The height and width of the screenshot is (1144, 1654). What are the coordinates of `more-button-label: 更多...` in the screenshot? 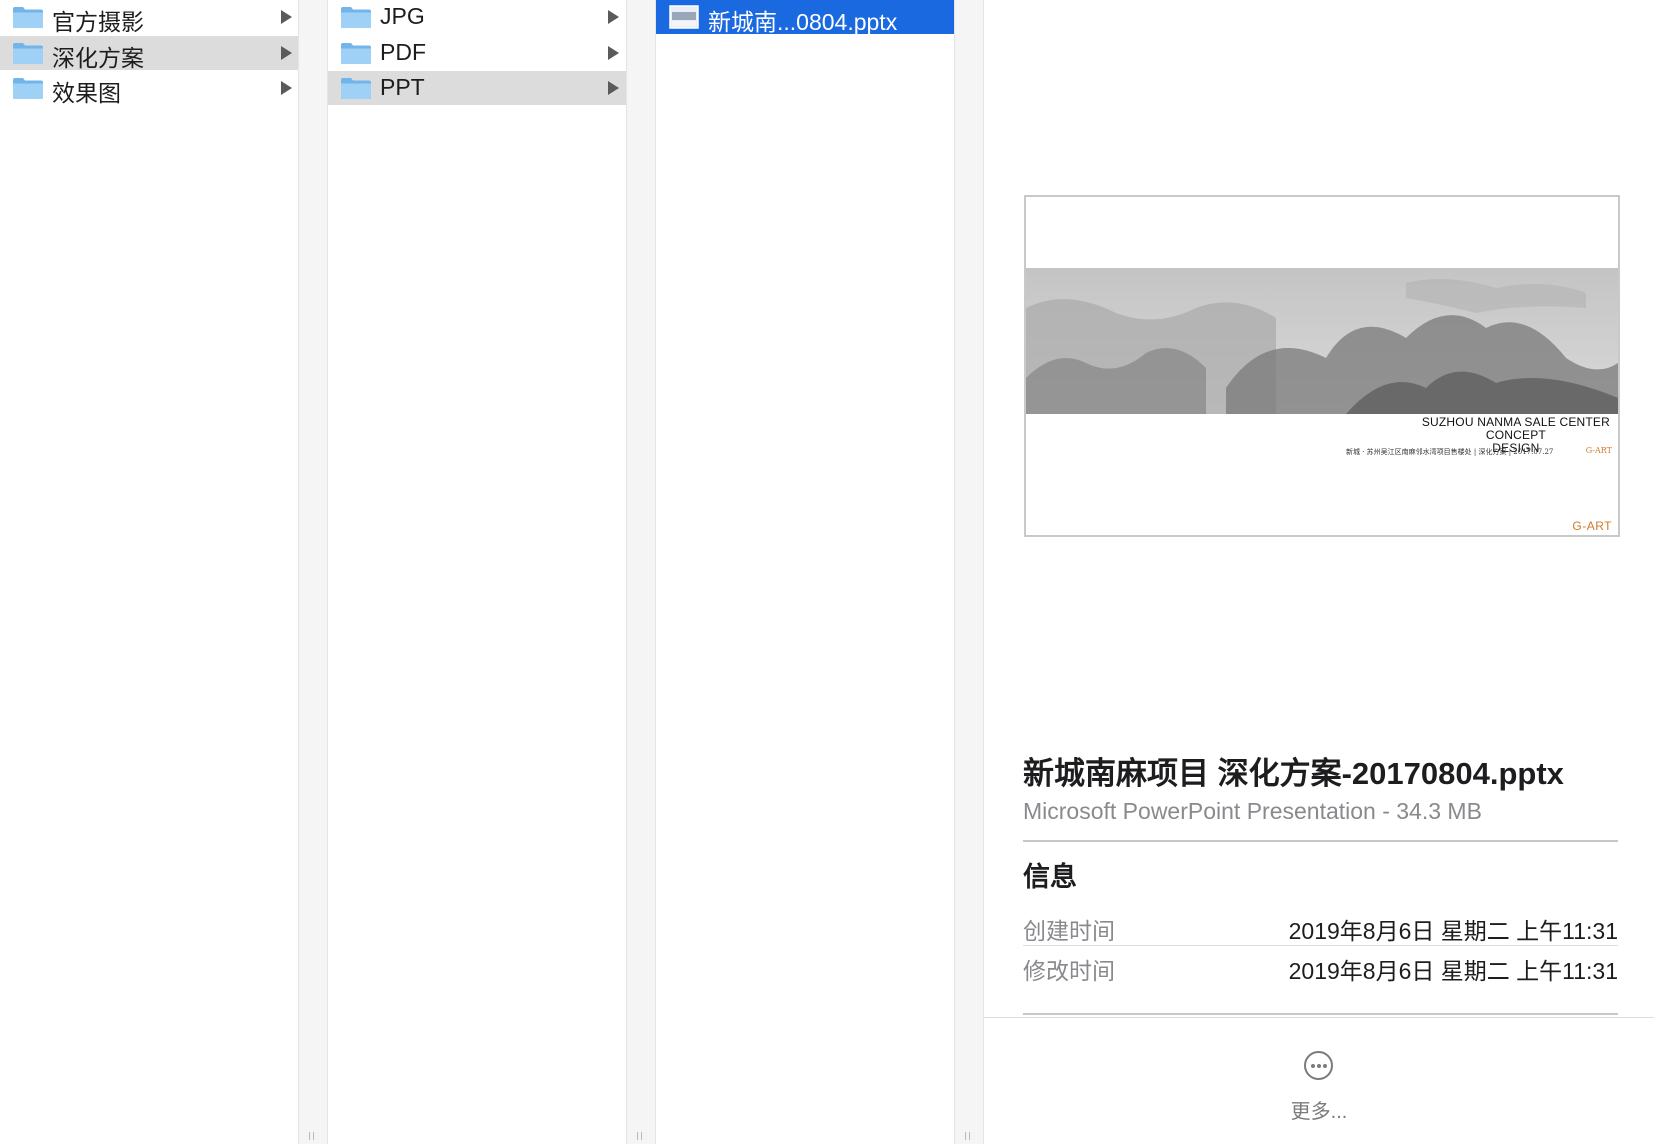 It's located at (1319, 1109).